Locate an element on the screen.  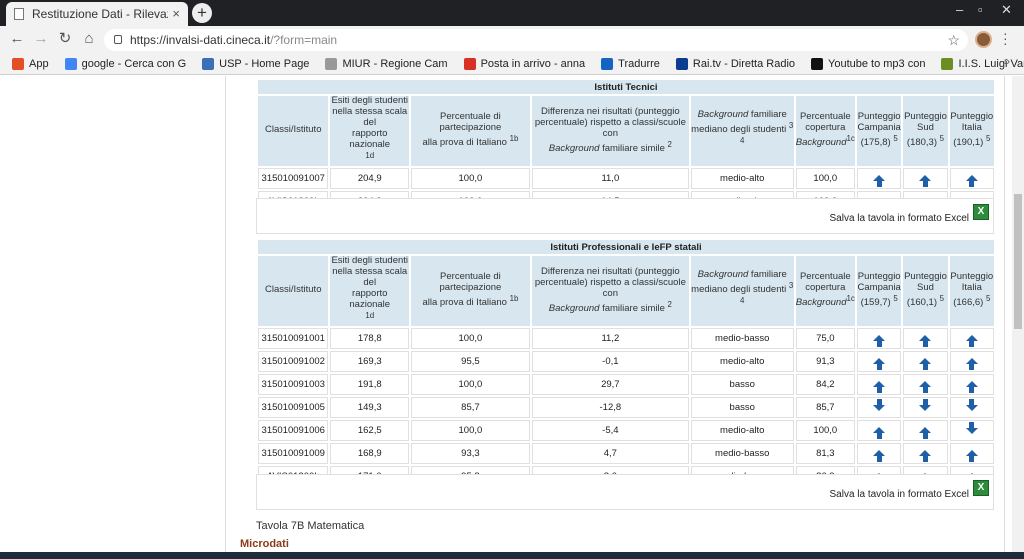
table-row: 315010091009 168,9 93,3 4,7 medio-basso 81,3 is located at coordinates (626, 453).